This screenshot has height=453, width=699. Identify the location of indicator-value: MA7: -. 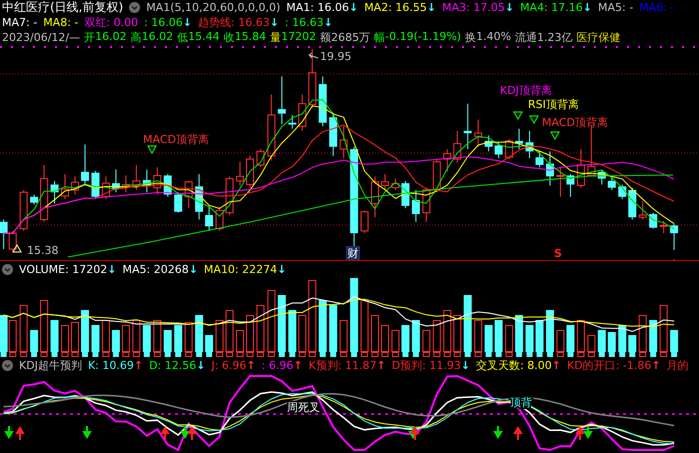
(20, 22).